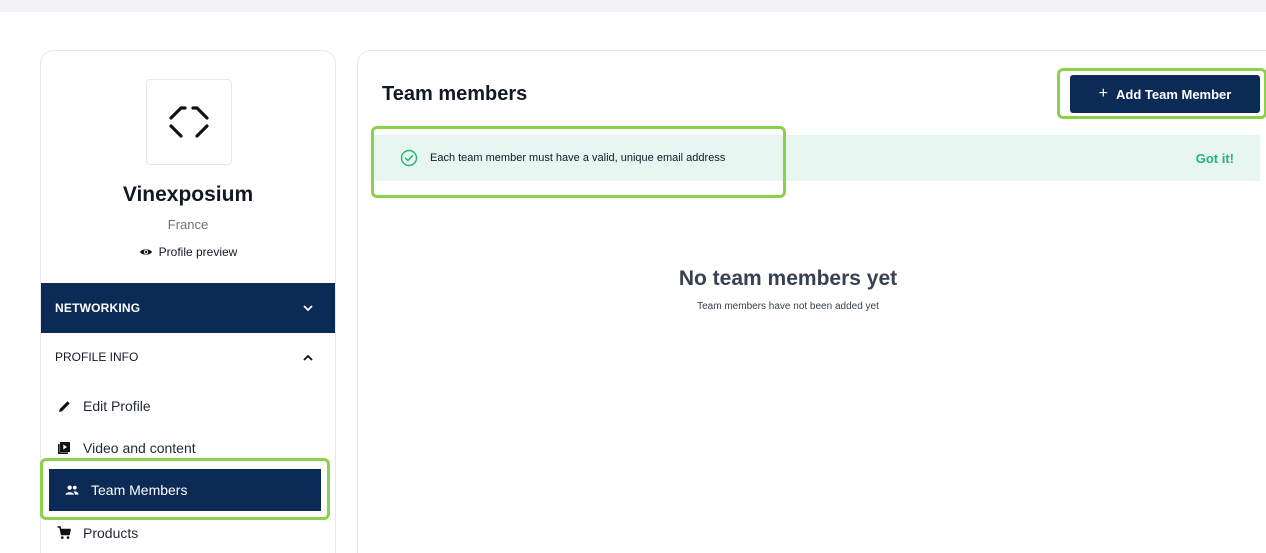 This screenshot has height=553, width=1266. What do you see at coordinates (139, 490) in the screenshot?
I see `sidebar-item-label: Team Members` at bounding box center [139, 490].